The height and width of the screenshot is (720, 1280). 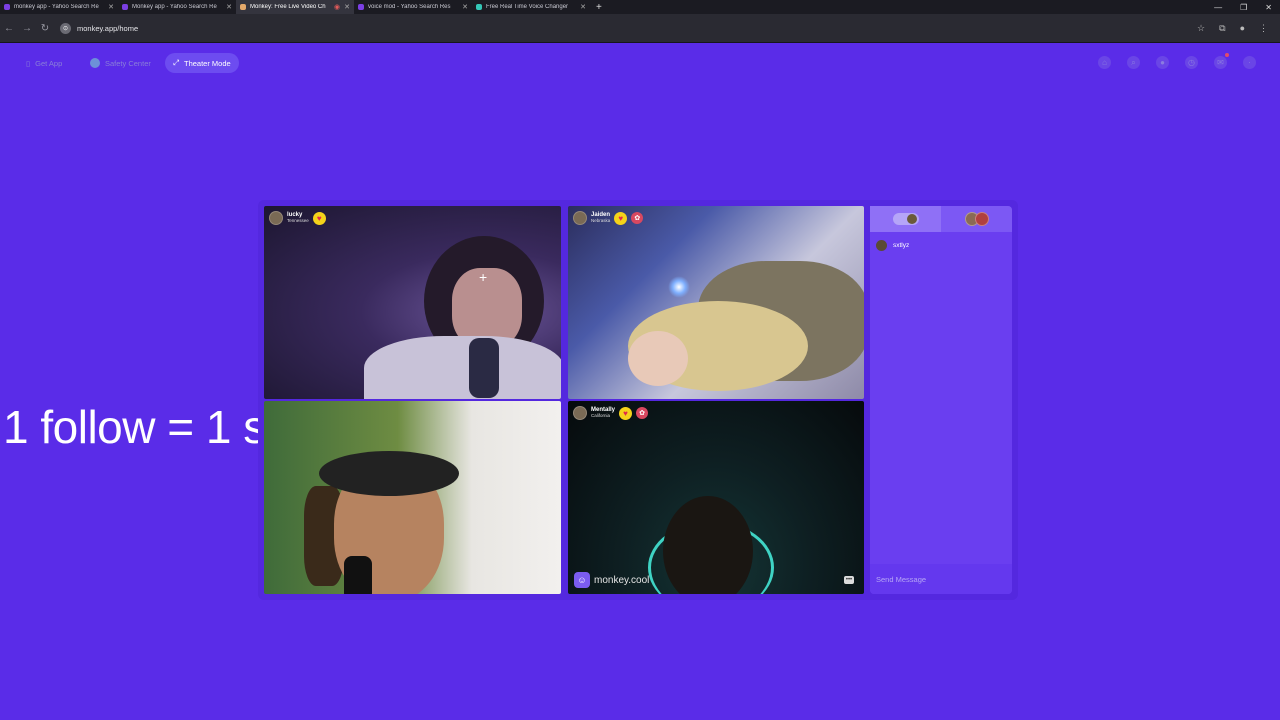 What do you see at coordinates (174, 7) in the screenshot?
I see `tab-title: Monkey app - Yahoo Search Re` at bounding box center [174, 7].